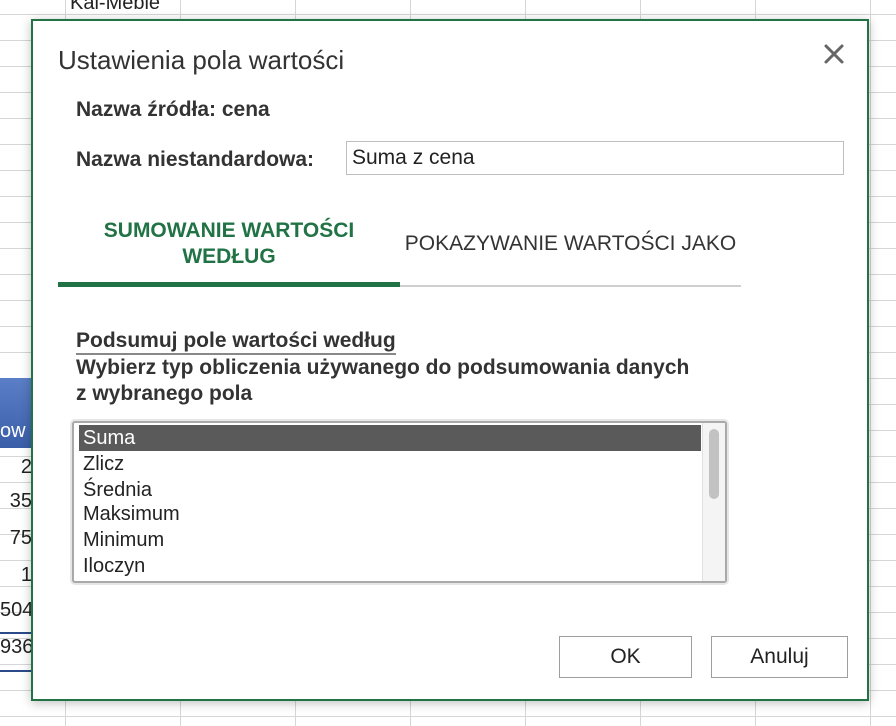  Describe the element at coordinates (16, 413) in the screenshot. I see `table-header-cell: ow` at that location.